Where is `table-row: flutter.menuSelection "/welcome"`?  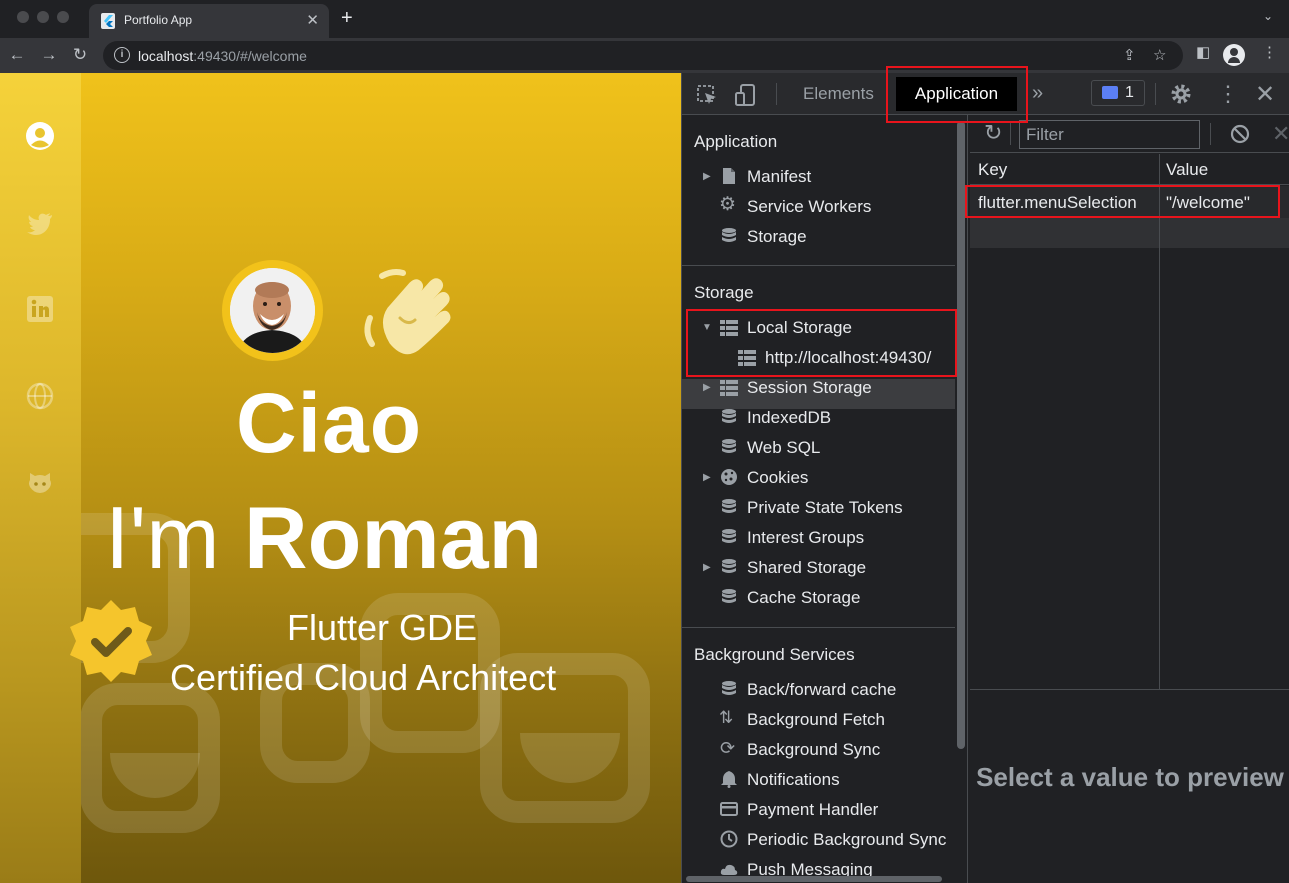 table-row: flutter.menuSelection "/welcome" is located at coordinates (1129, 202).